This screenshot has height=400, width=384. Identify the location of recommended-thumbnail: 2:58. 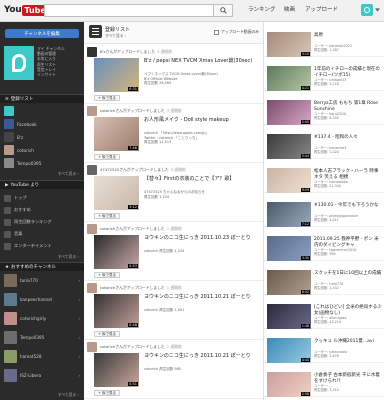
(289, 384).